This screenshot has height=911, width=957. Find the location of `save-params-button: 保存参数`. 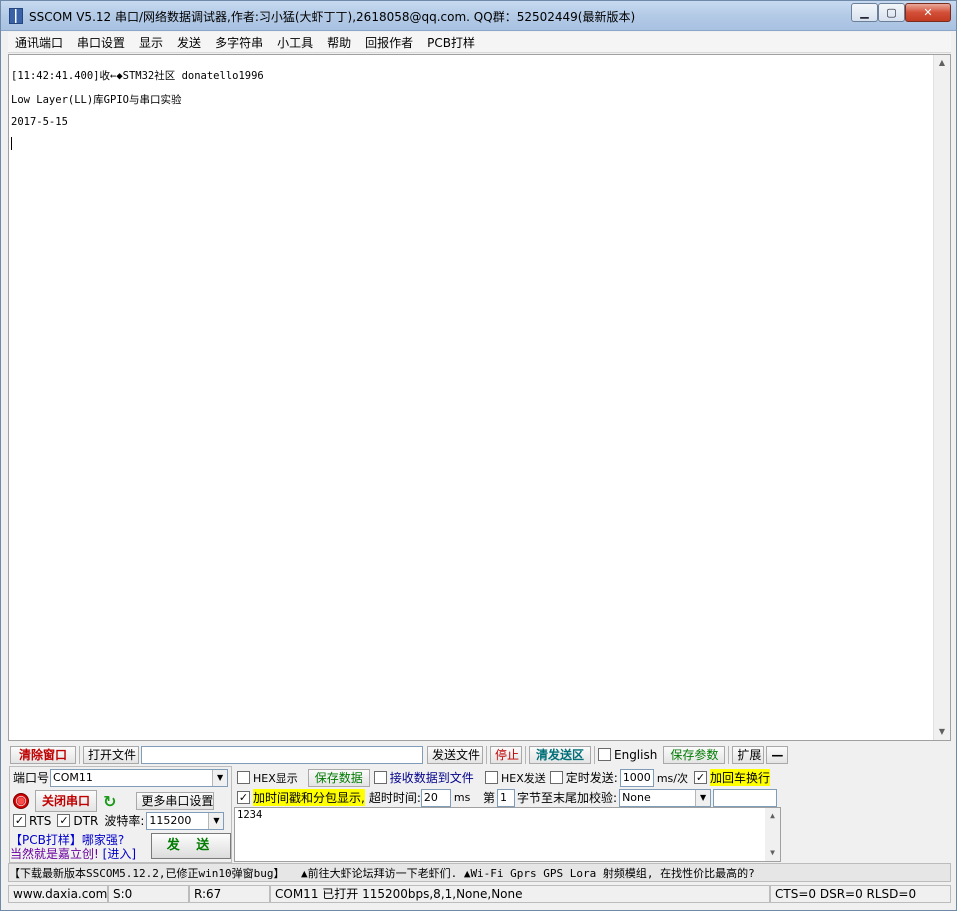

save-params-button: 保存参数 is located at coordinates (694, 754).